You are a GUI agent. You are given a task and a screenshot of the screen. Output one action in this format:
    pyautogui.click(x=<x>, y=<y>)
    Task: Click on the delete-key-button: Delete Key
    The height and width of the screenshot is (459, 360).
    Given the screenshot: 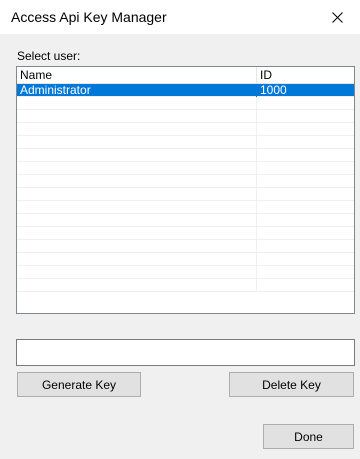 What is the action you would take?
    pyautogui.click(x=291, y=384)
    